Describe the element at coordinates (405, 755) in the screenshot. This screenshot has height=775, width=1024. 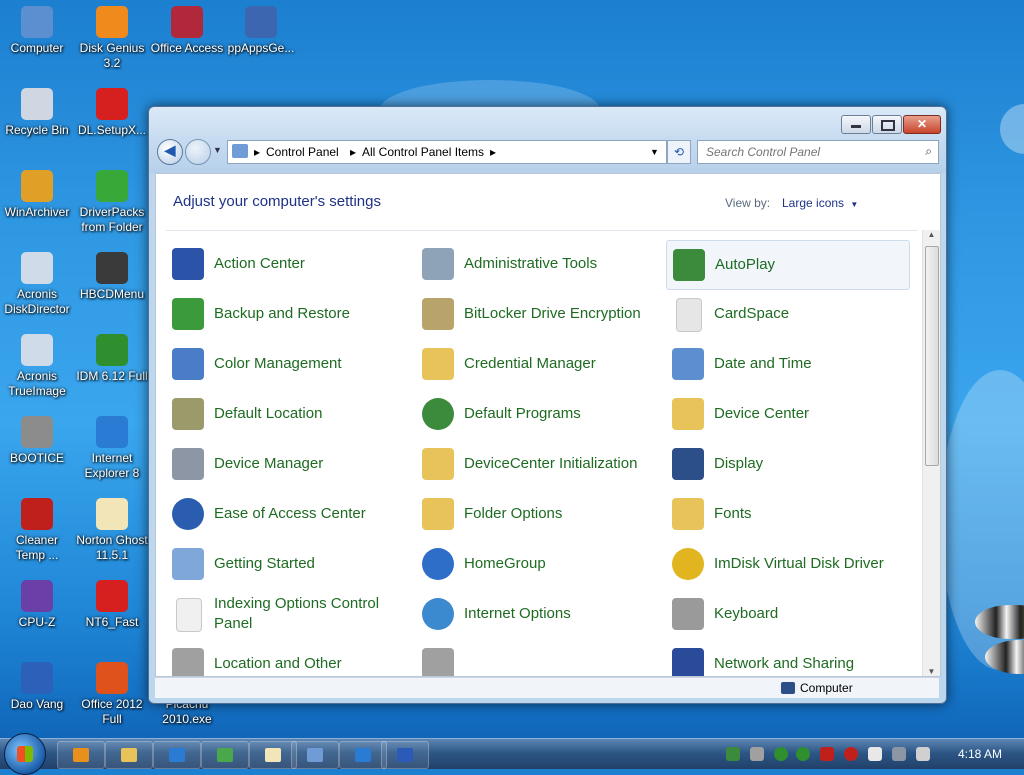
I see `taskbar-button-word` at that location.